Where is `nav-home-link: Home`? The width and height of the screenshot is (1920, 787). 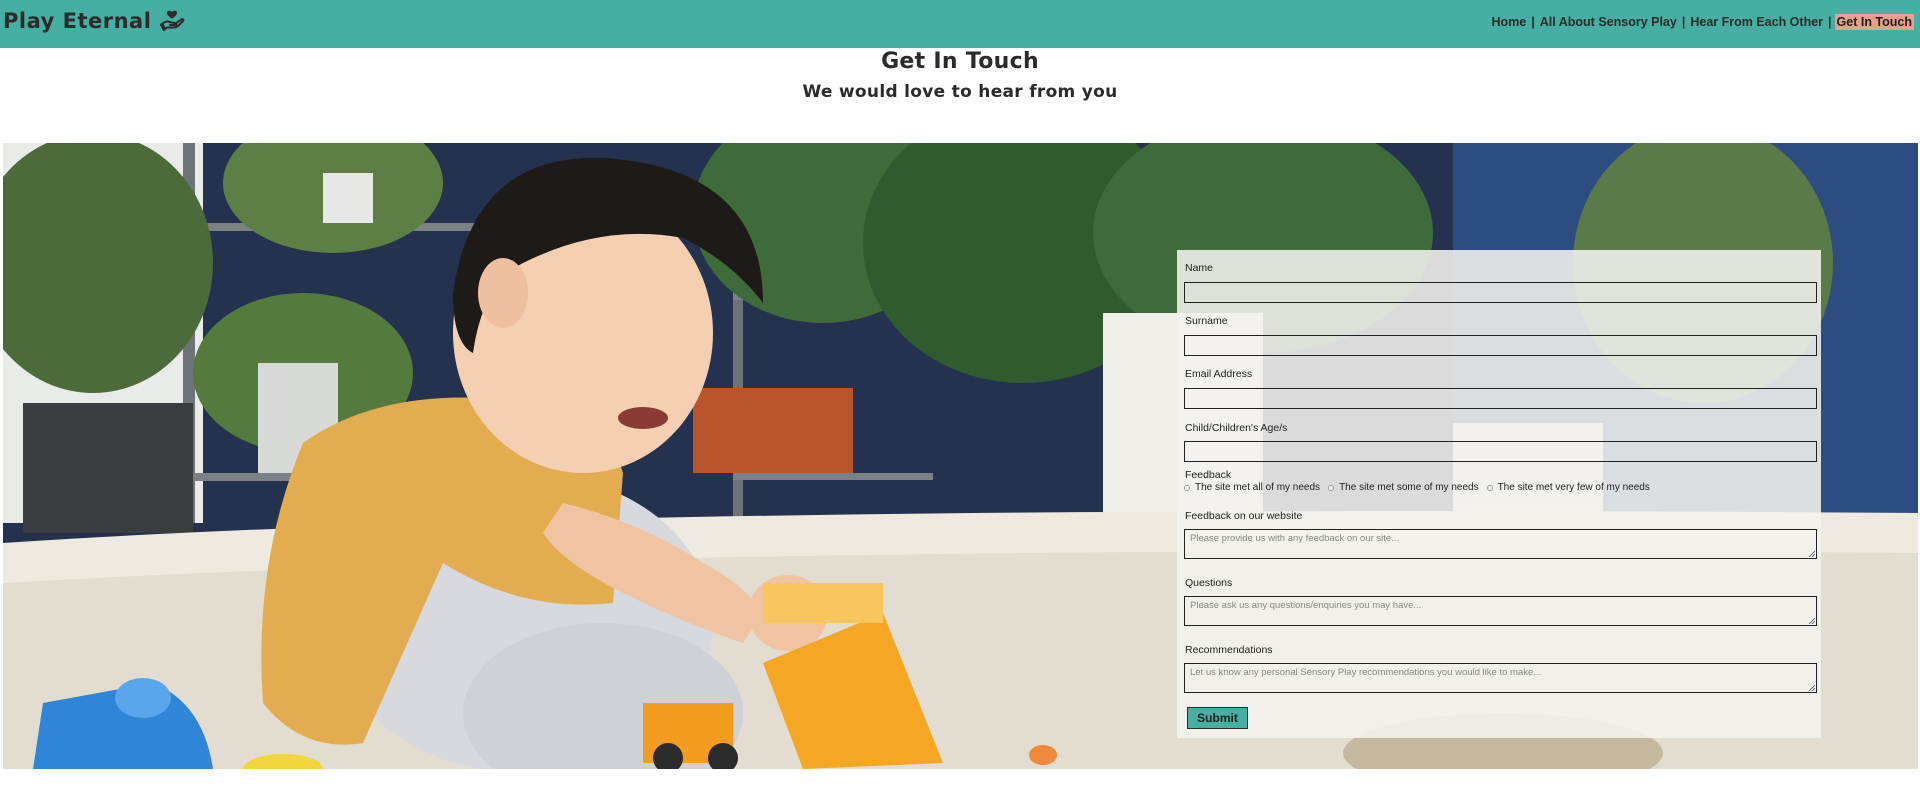 nav-home-link: Home is located at coordinates (1509, 22).